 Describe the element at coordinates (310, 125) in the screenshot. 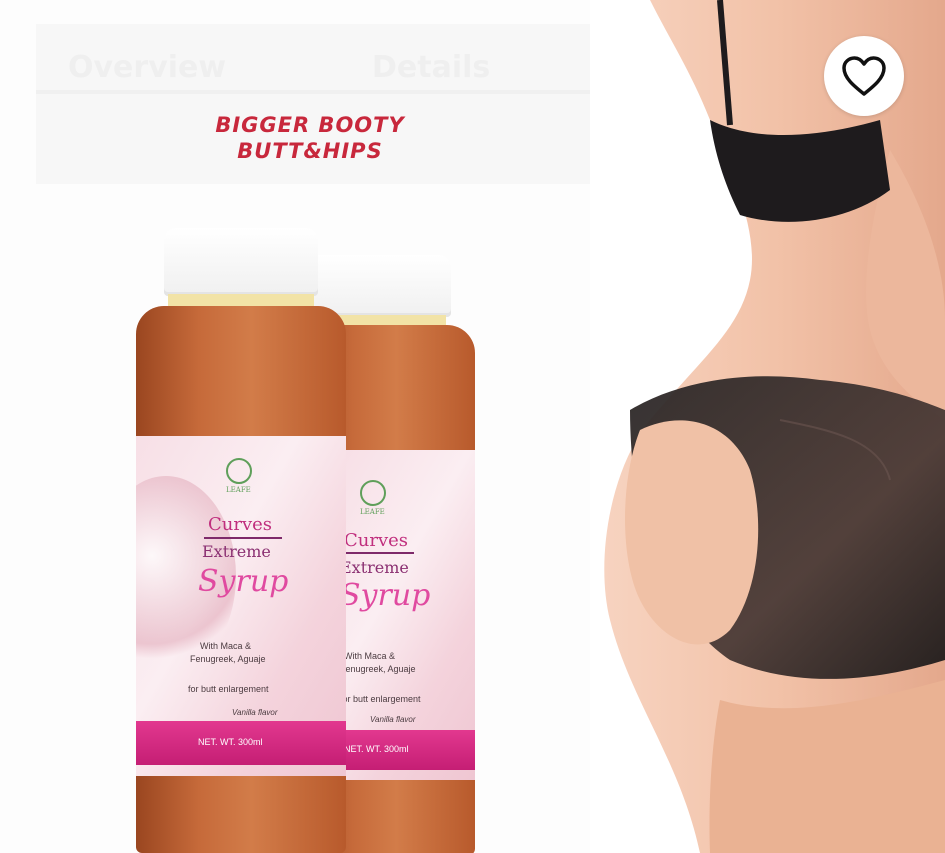

I see `headline-line-1: BIGGER BOOTY` at that location.